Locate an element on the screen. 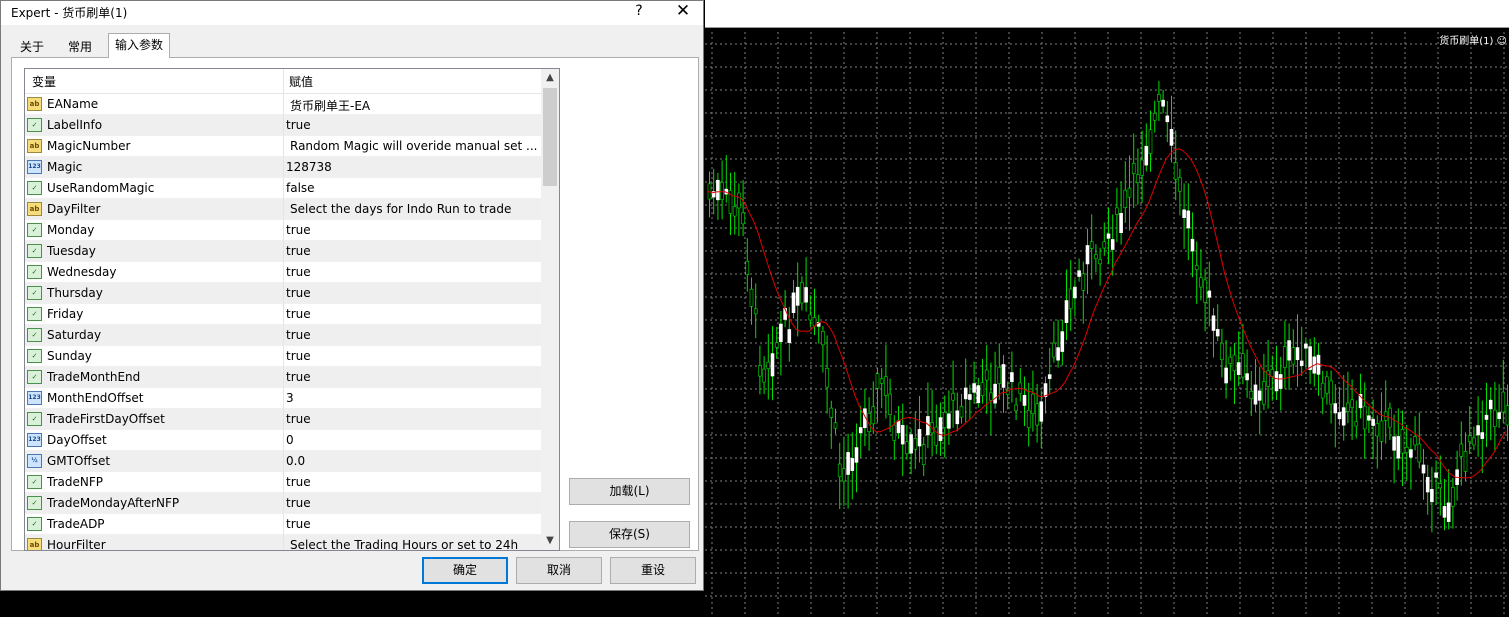 This screenshot has width=1509, height=617. vertical-scrollbar: ▲ ▼ is located at coordinates (550, 309).